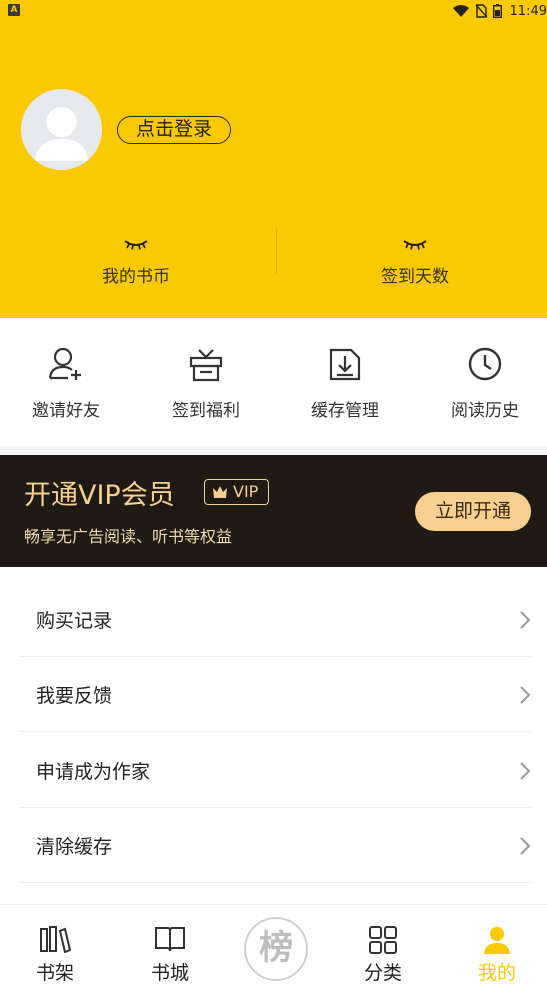  What do you see at coordinates (128, 536) in the screenshot?
I see `vip-subtitle: 畅享无广告阅读、听书等权益` at bounding box center [128, 536].